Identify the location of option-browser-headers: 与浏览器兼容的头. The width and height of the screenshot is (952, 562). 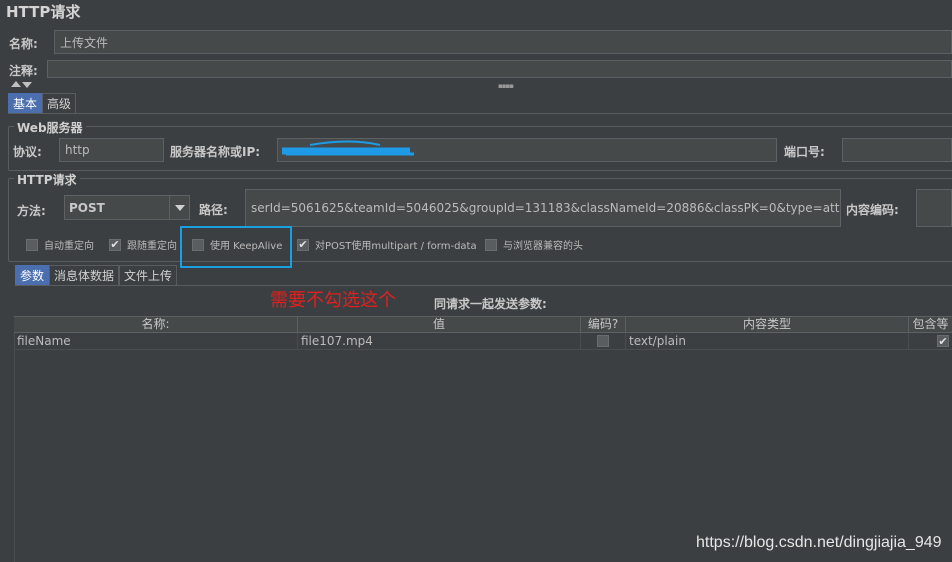
(534, 244).